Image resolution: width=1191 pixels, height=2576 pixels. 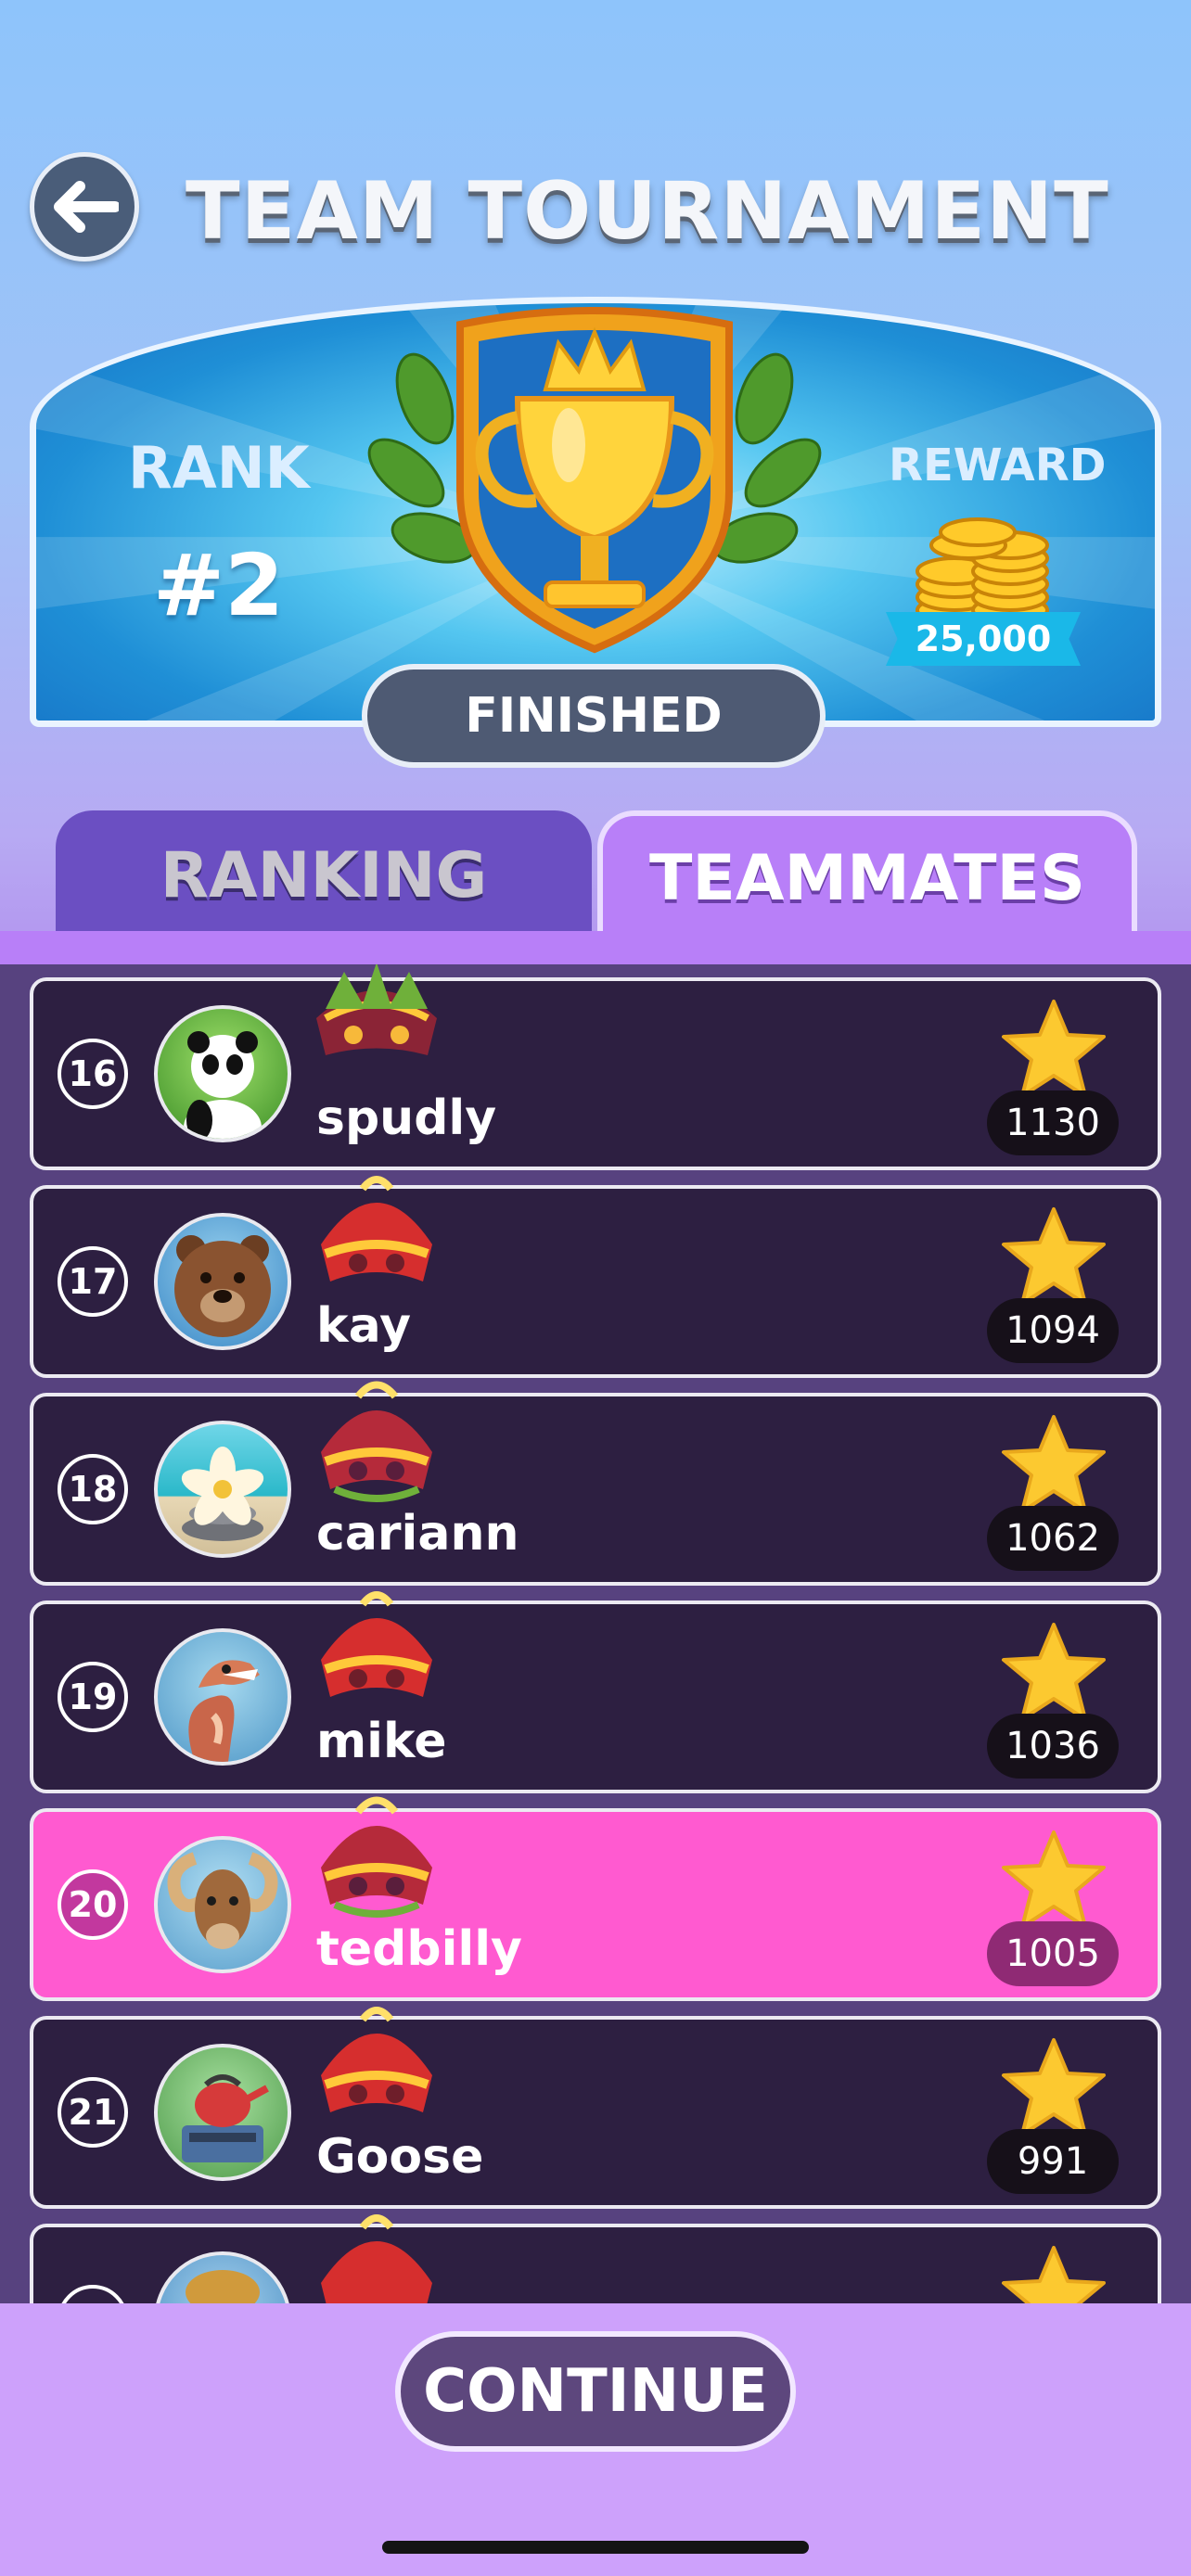 I want to click on rank-number: 19, so click(x=93, y=1697).